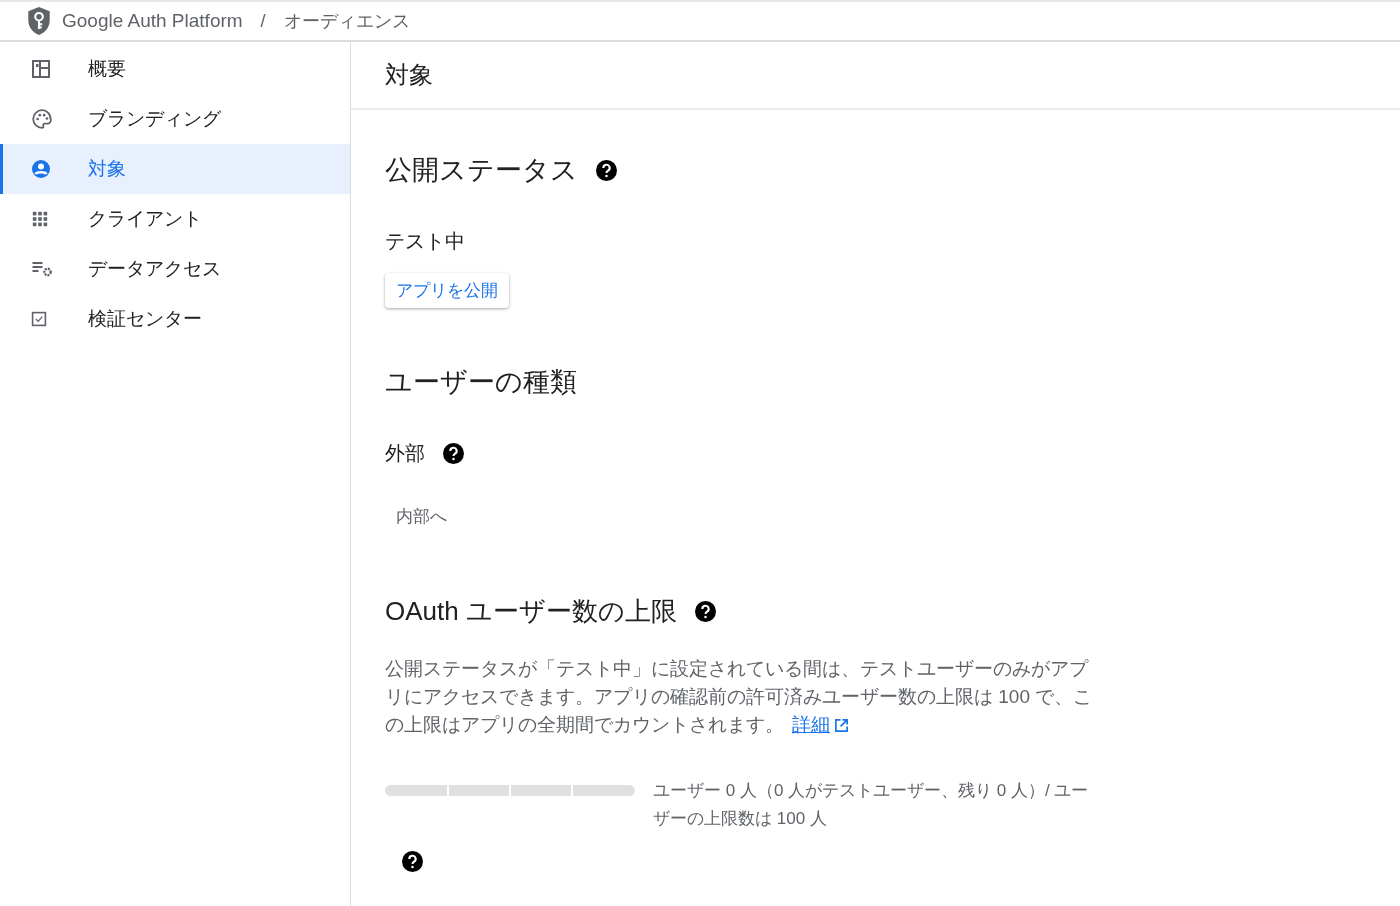 This screenshot has width=1400, height=906. I want to click on product-name: Google Auth Platform, so click(152, 21).